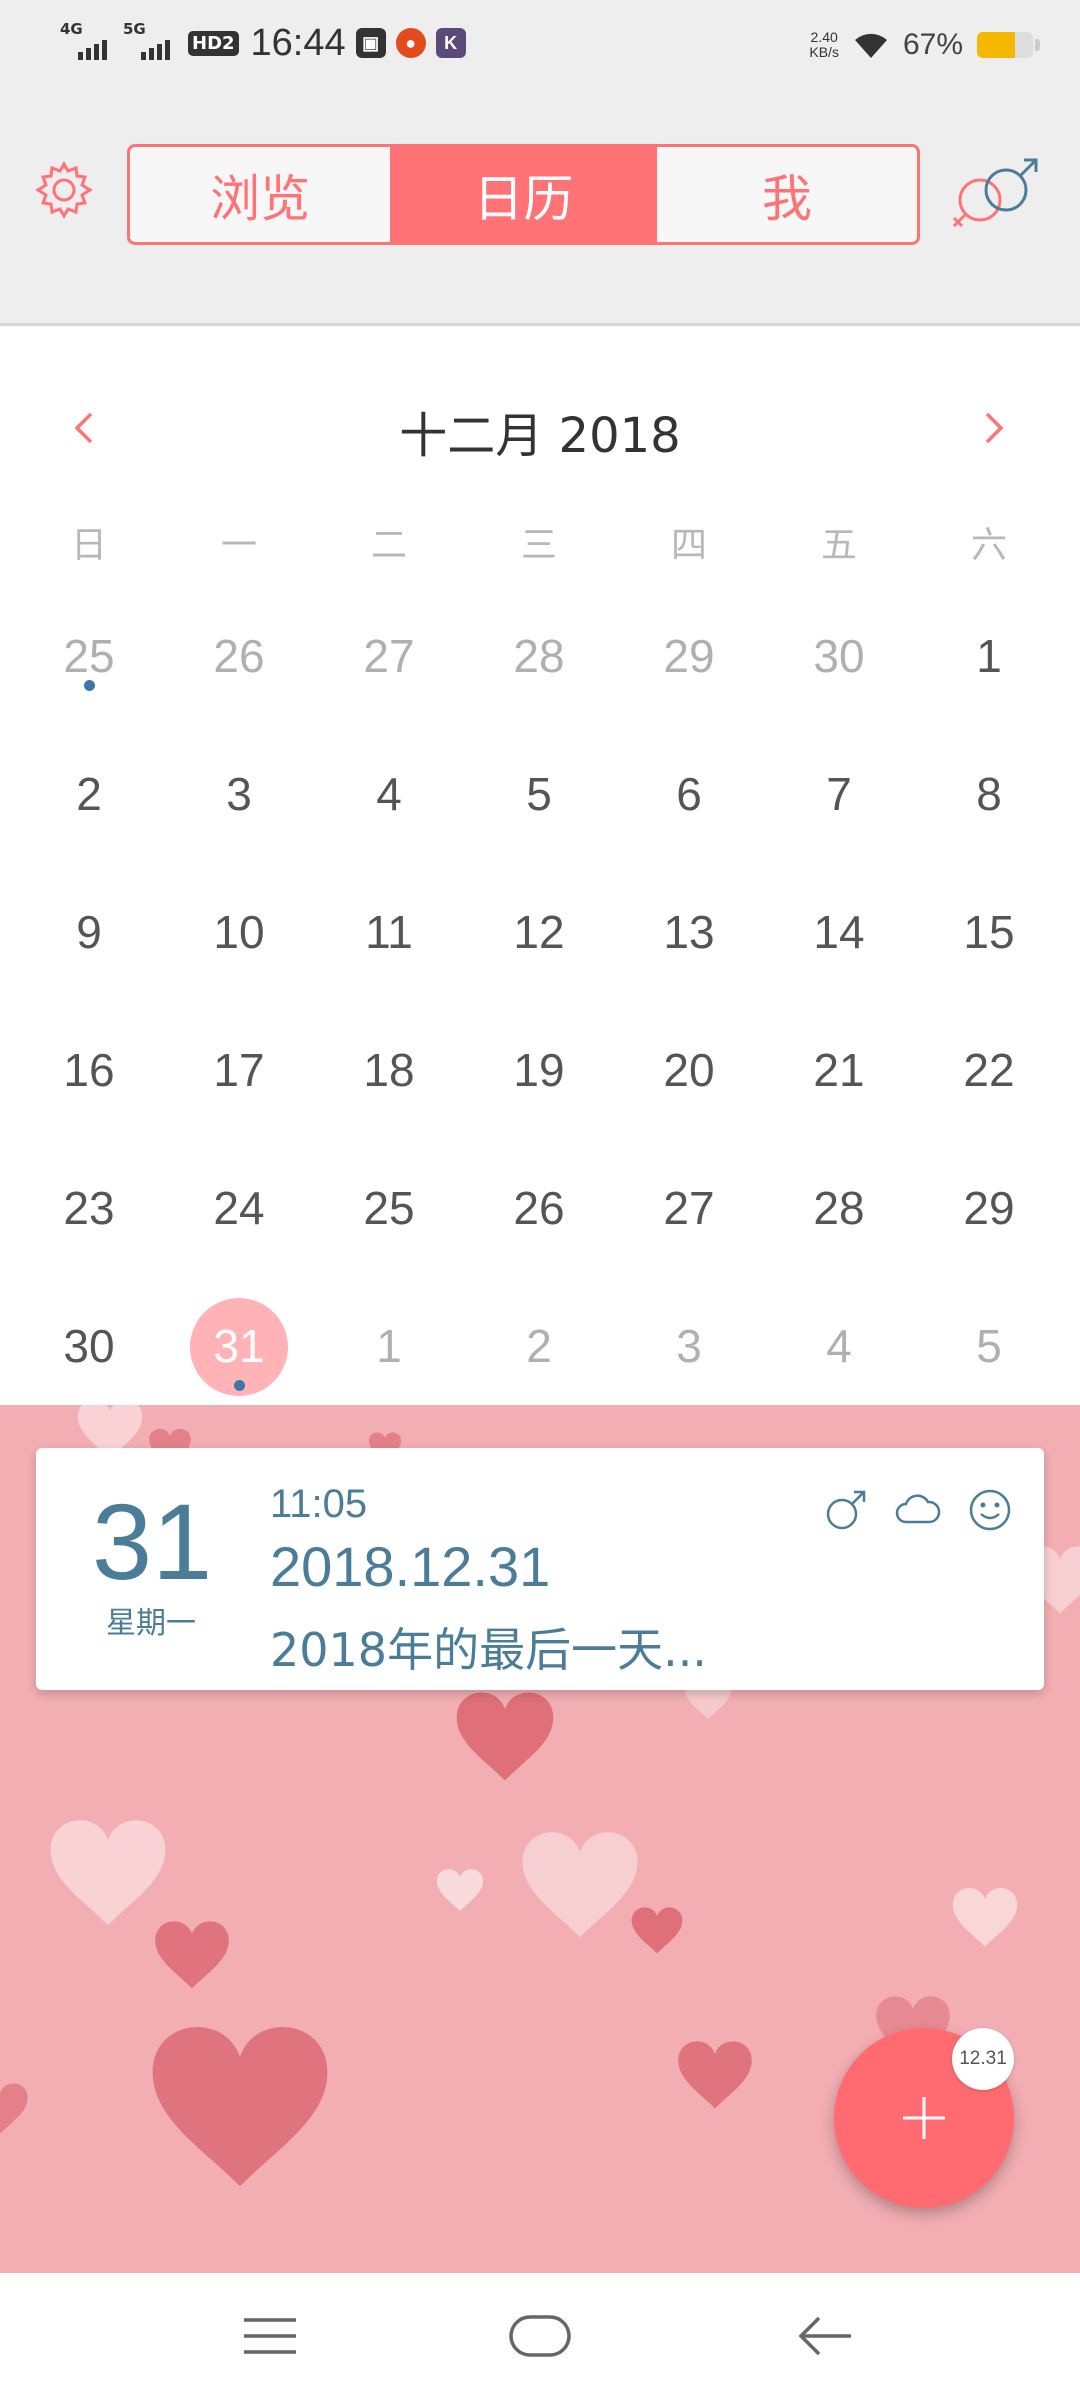 Image resolution: width=1080 pixels, height=2400 pixels. Describe the element at coordinates (838, 545) in the screenshot. I see `weekday-label: 五` at that location.